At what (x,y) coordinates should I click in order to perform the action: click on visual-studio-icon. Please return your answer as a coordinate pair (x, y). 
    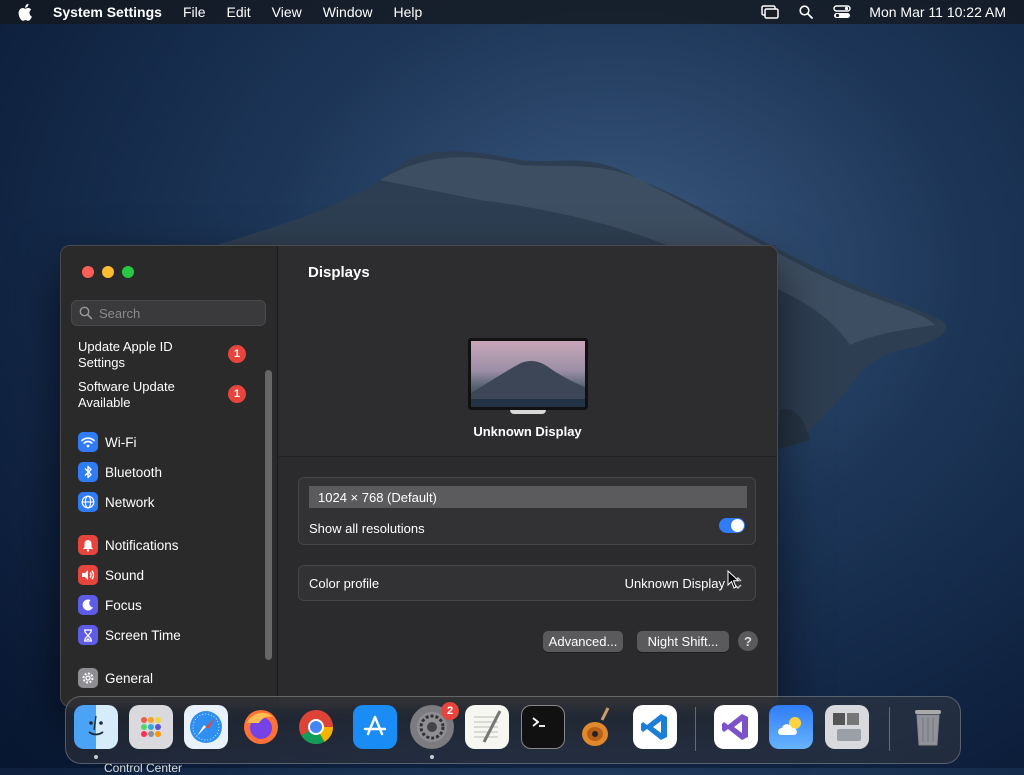
    Looking at the image, I should click on (735, 727).